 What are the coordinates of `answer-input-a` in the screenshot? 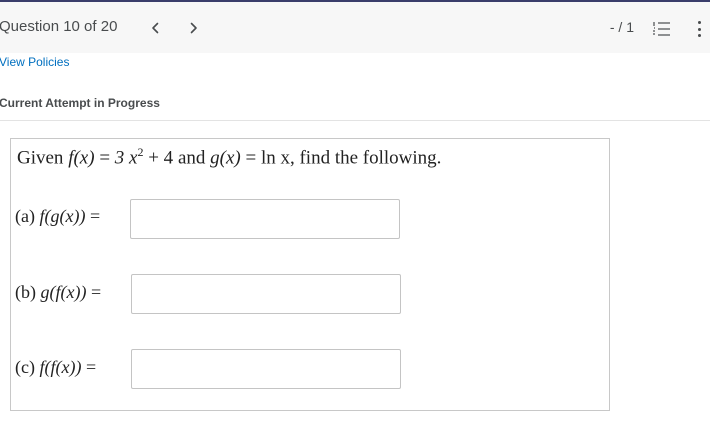 It's located at (265, 219).